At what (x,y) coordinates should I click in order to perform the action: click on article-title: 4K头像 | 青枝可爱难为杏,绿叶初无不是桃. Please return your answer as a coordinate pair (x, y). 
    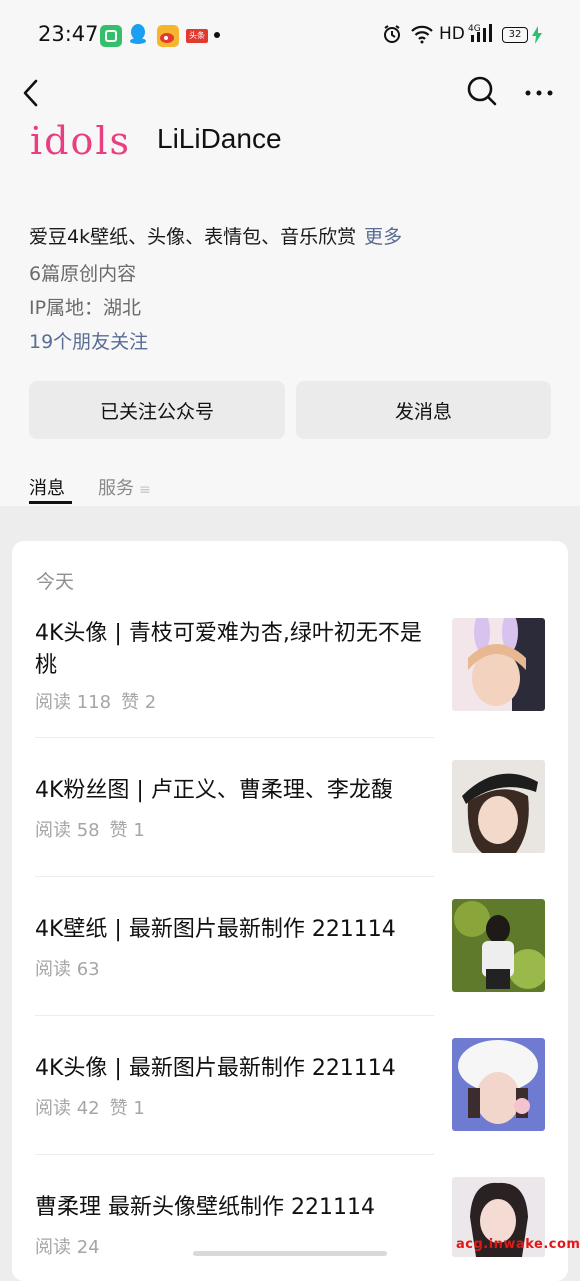
    Looking at the image, I should click on (228, 649).